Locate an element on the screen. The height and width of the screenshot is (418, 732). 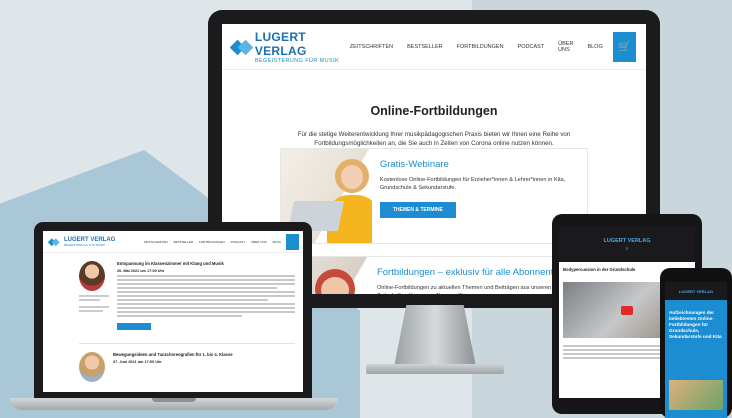
speaker-info is located at coordinates (94, 303).